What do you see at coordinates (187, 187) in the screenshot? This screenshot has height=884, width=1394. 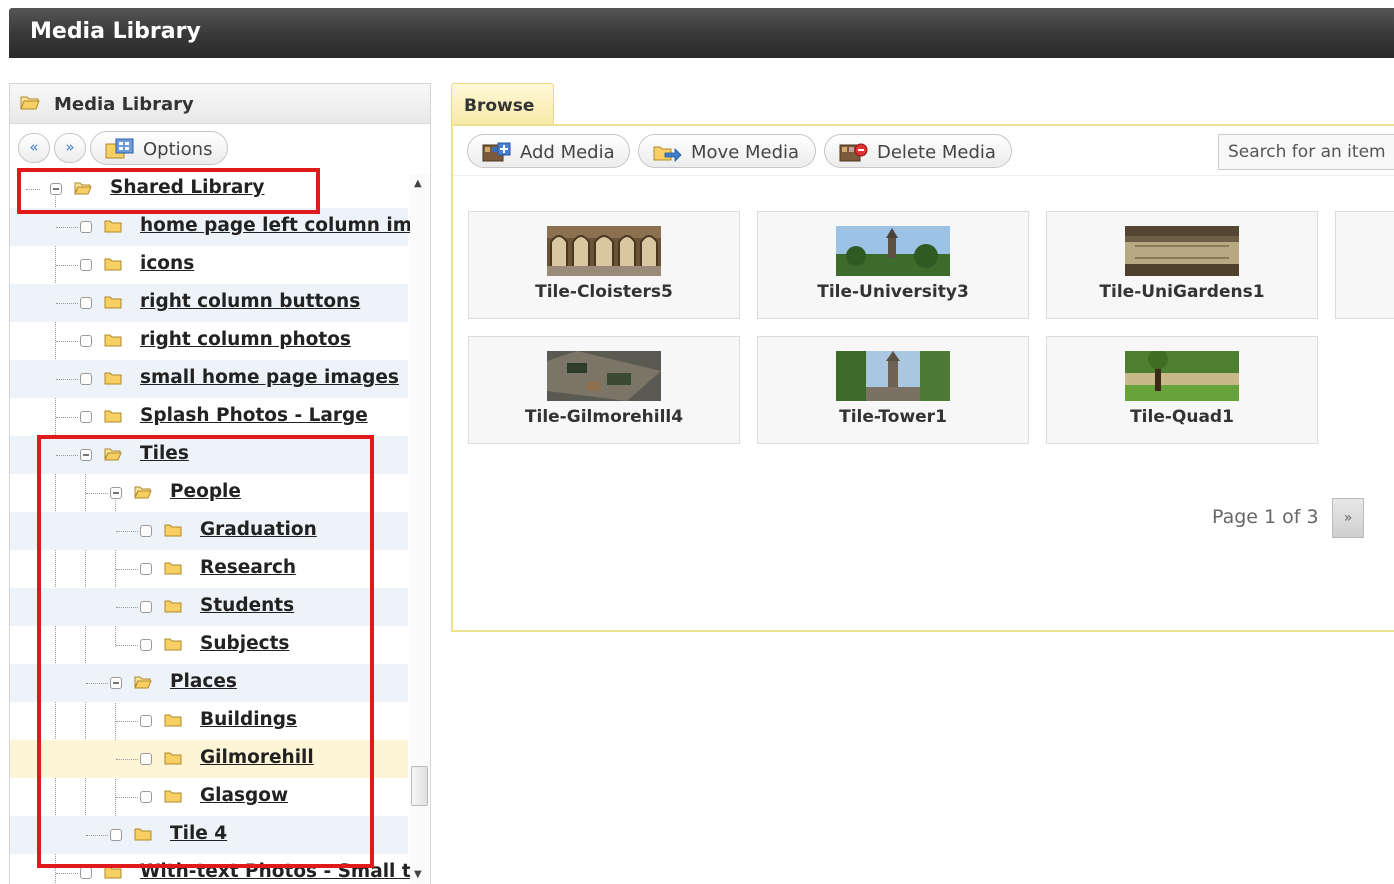 I see `tree-label: Shared Library` at bounding box center [187, 187].